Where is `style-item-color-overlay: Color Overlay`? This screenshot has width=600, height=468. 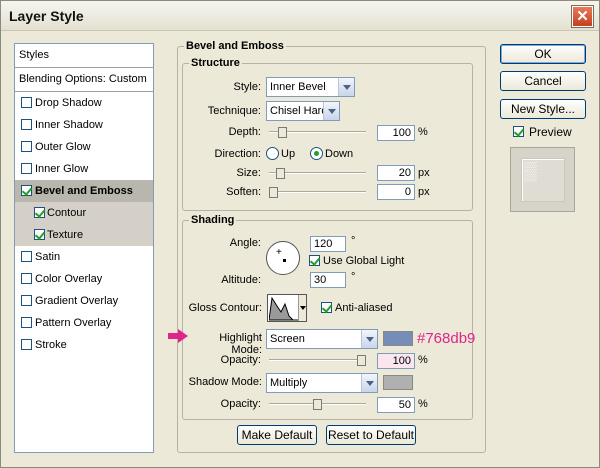
style-item-color-overlay: Color Overlay is located at coordinates (84, 279).